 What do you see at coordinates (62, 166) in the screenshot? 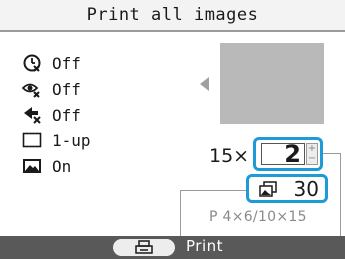
I see `setting-value: On` at bounding box center [62, 166].